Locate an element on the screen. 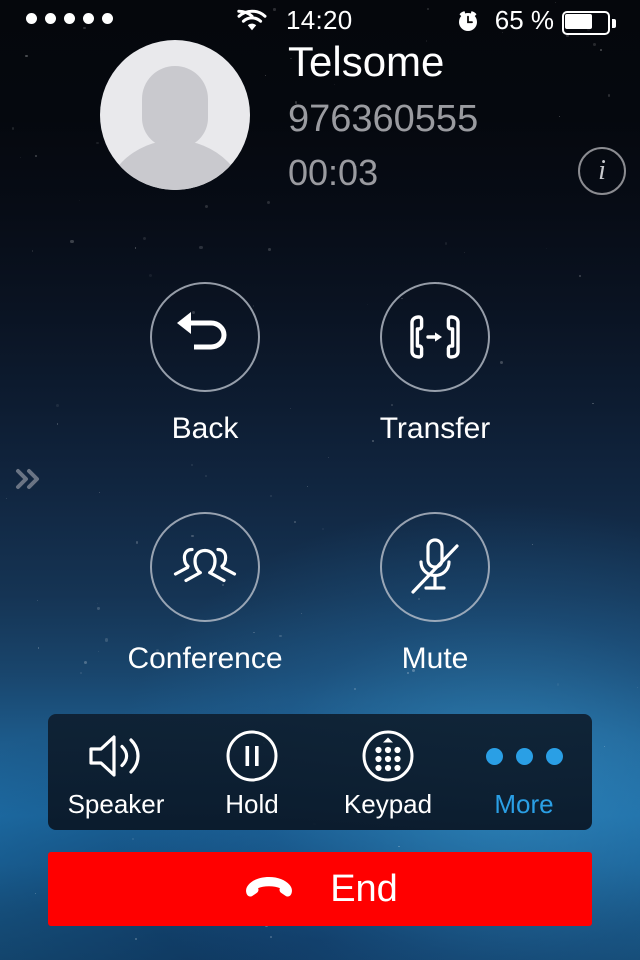 The image size is (640, 960). action-conference: Conference is located at coordinates (205, 594).